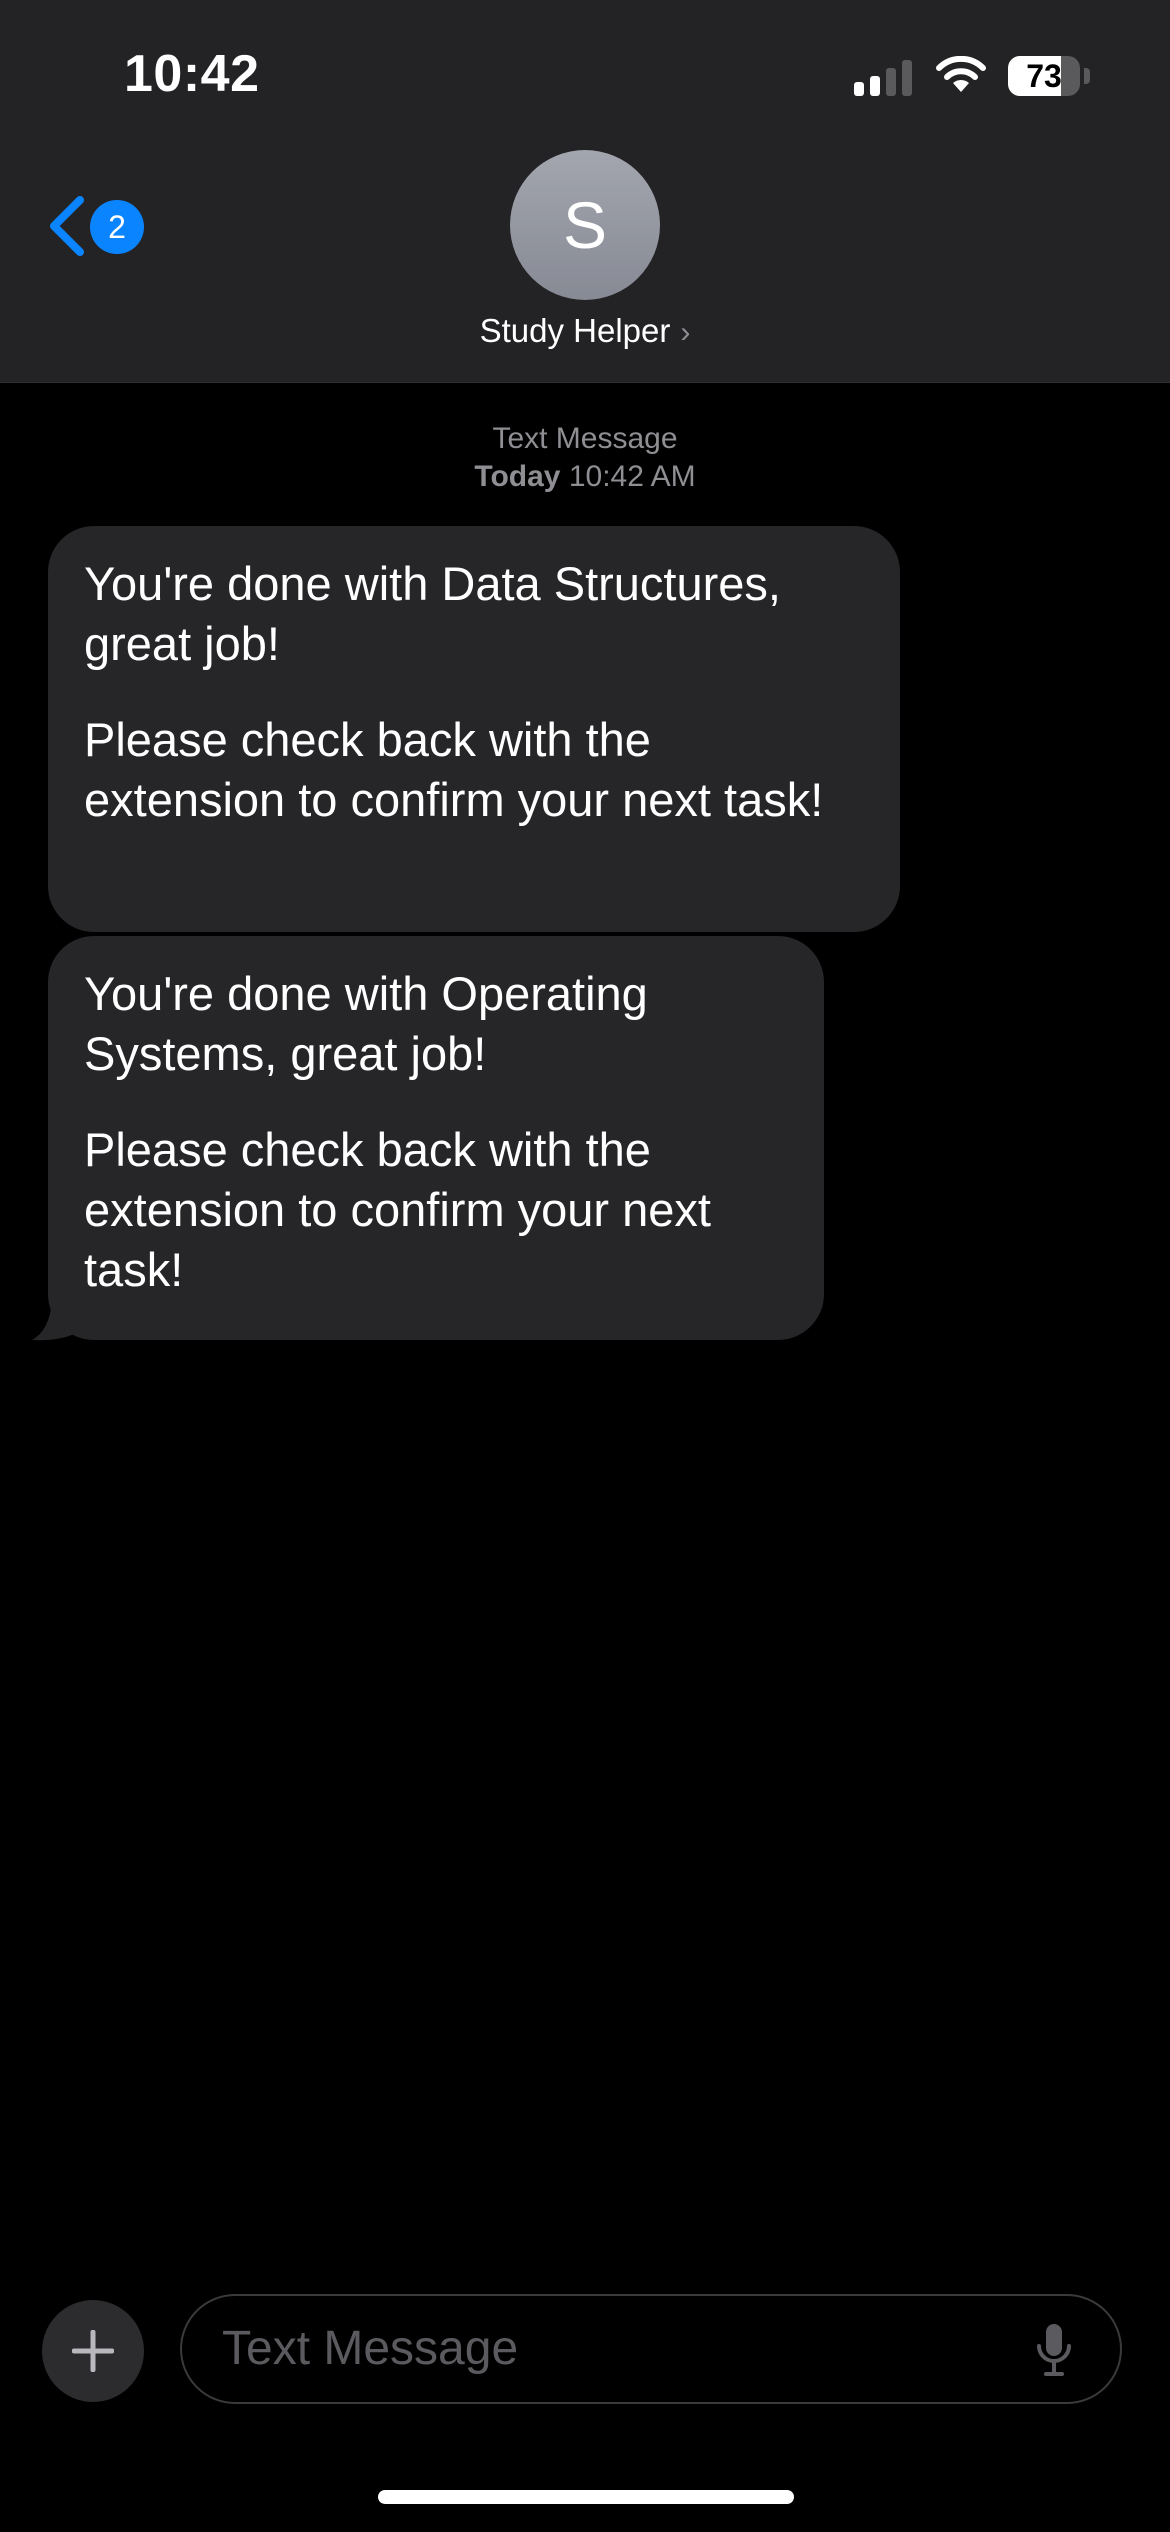  I want to click on battery-percent: 73, so click(1044, 76).